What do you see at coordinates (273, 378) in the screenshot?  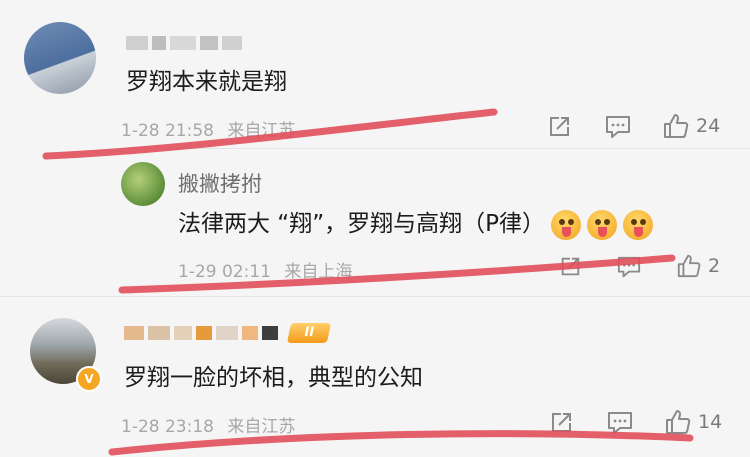 I see `comment-text: 罗翔一脸的坏相，典型的公知` at bounding box center [273, 378].